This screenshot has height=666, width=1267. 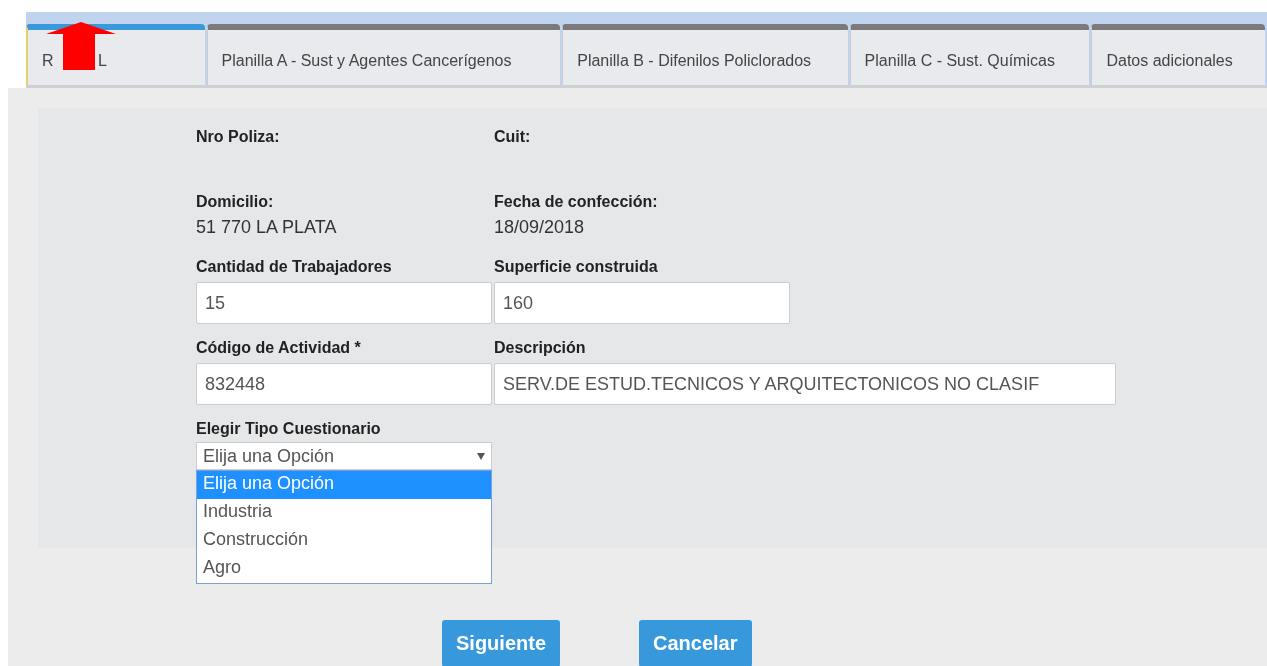 I want to click on field-label: Superficie construida, so click(x=576, y=267).